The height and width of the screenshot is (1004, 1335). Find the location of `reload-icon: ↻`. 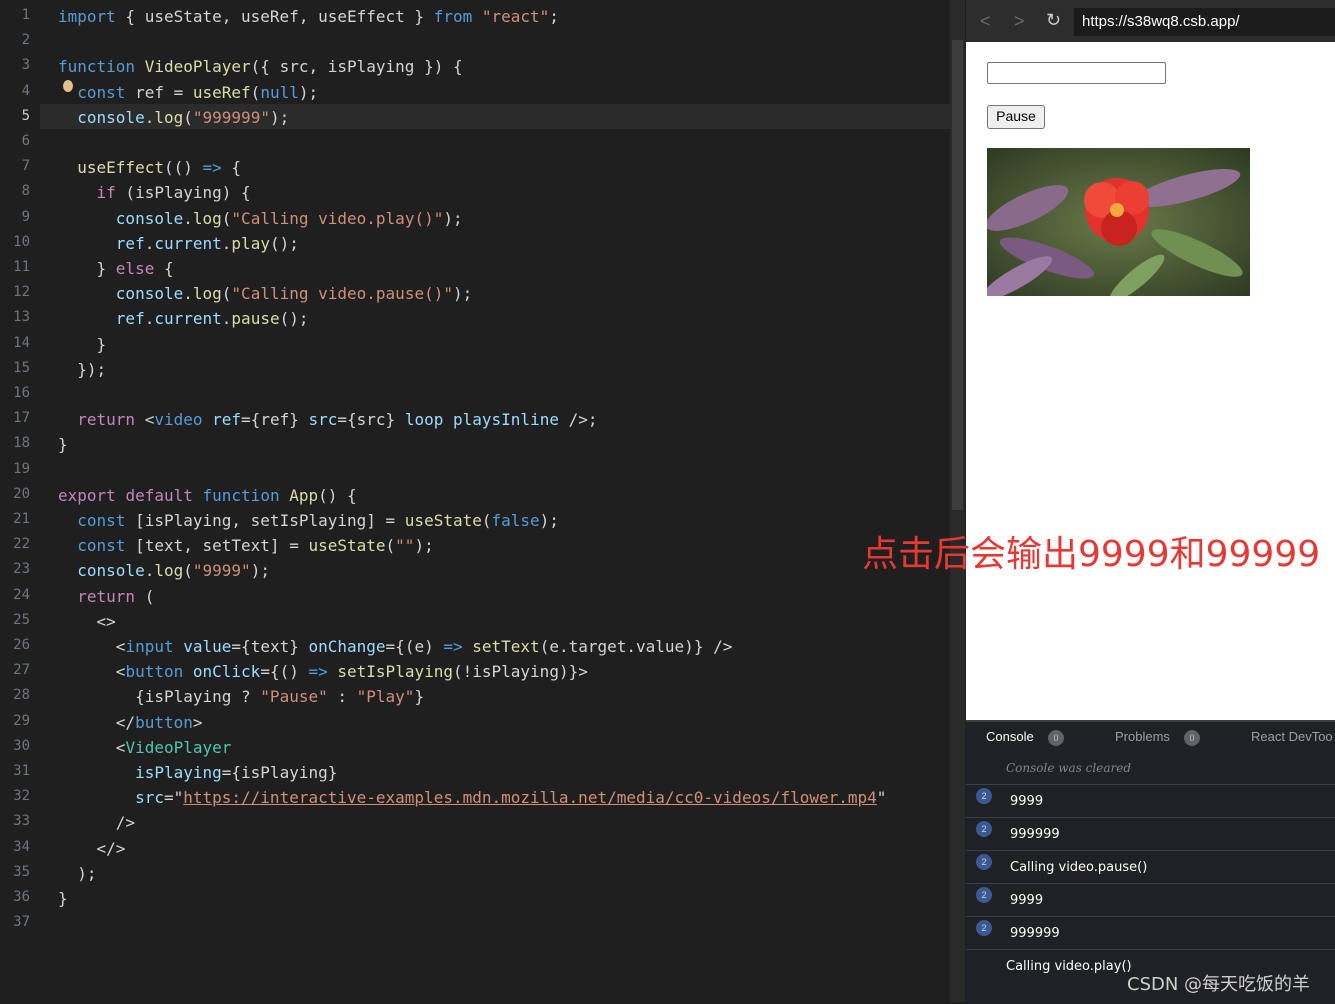

reload-icon: ↻ is located at coordinates (1053, 20).